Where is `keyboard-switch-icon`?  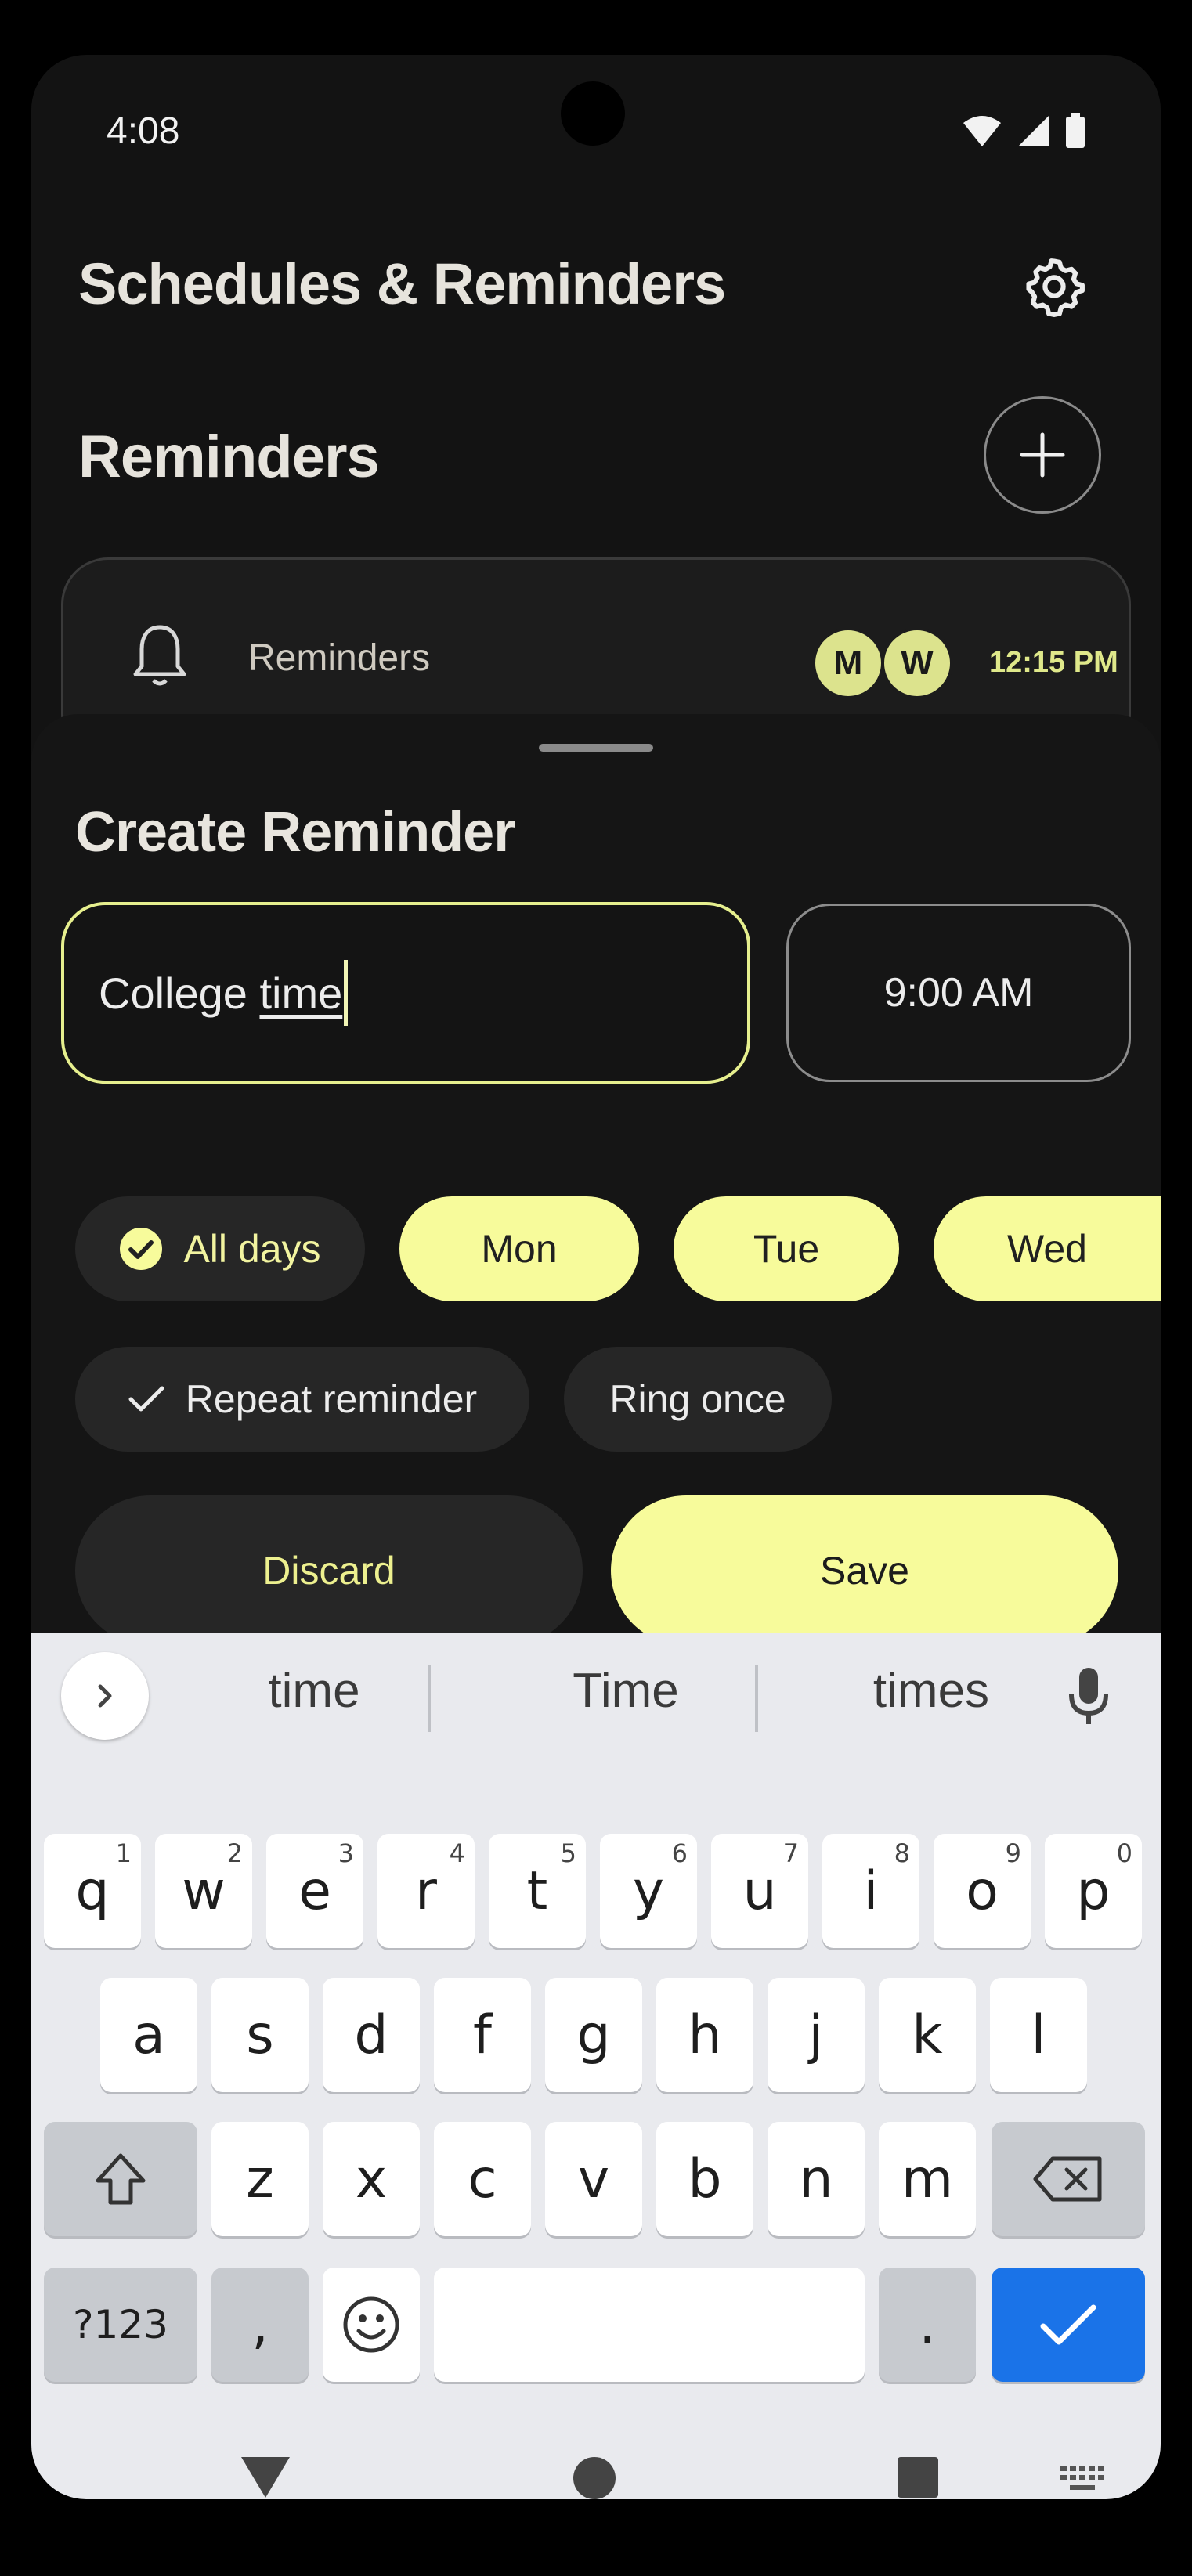 keyboard-switch-icon is located at coordinates (1082, 2480).